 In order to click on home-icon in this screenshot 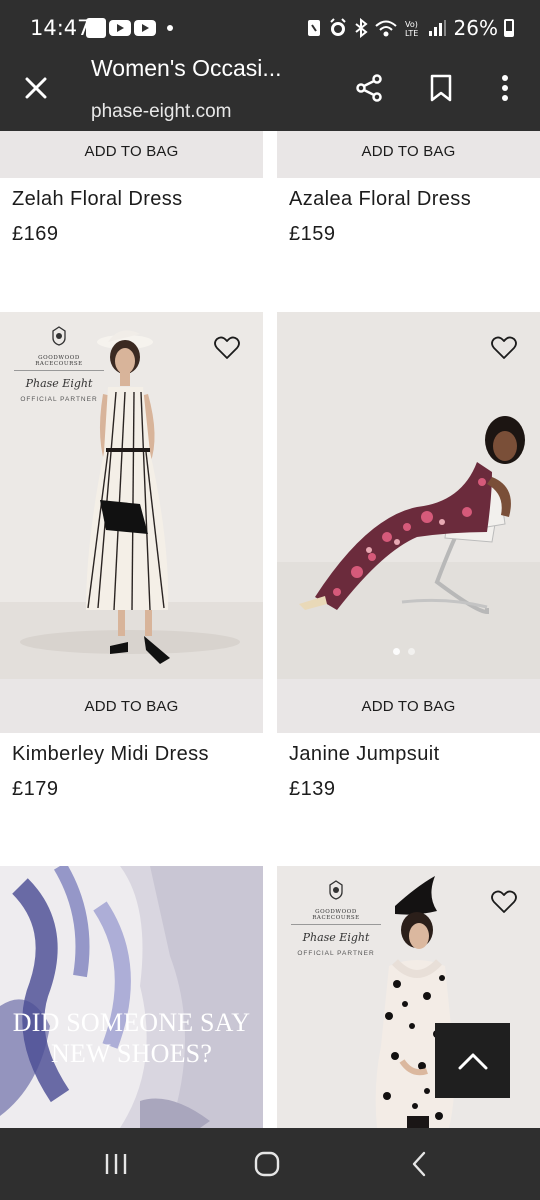, I will do `click(267, 1164)`.